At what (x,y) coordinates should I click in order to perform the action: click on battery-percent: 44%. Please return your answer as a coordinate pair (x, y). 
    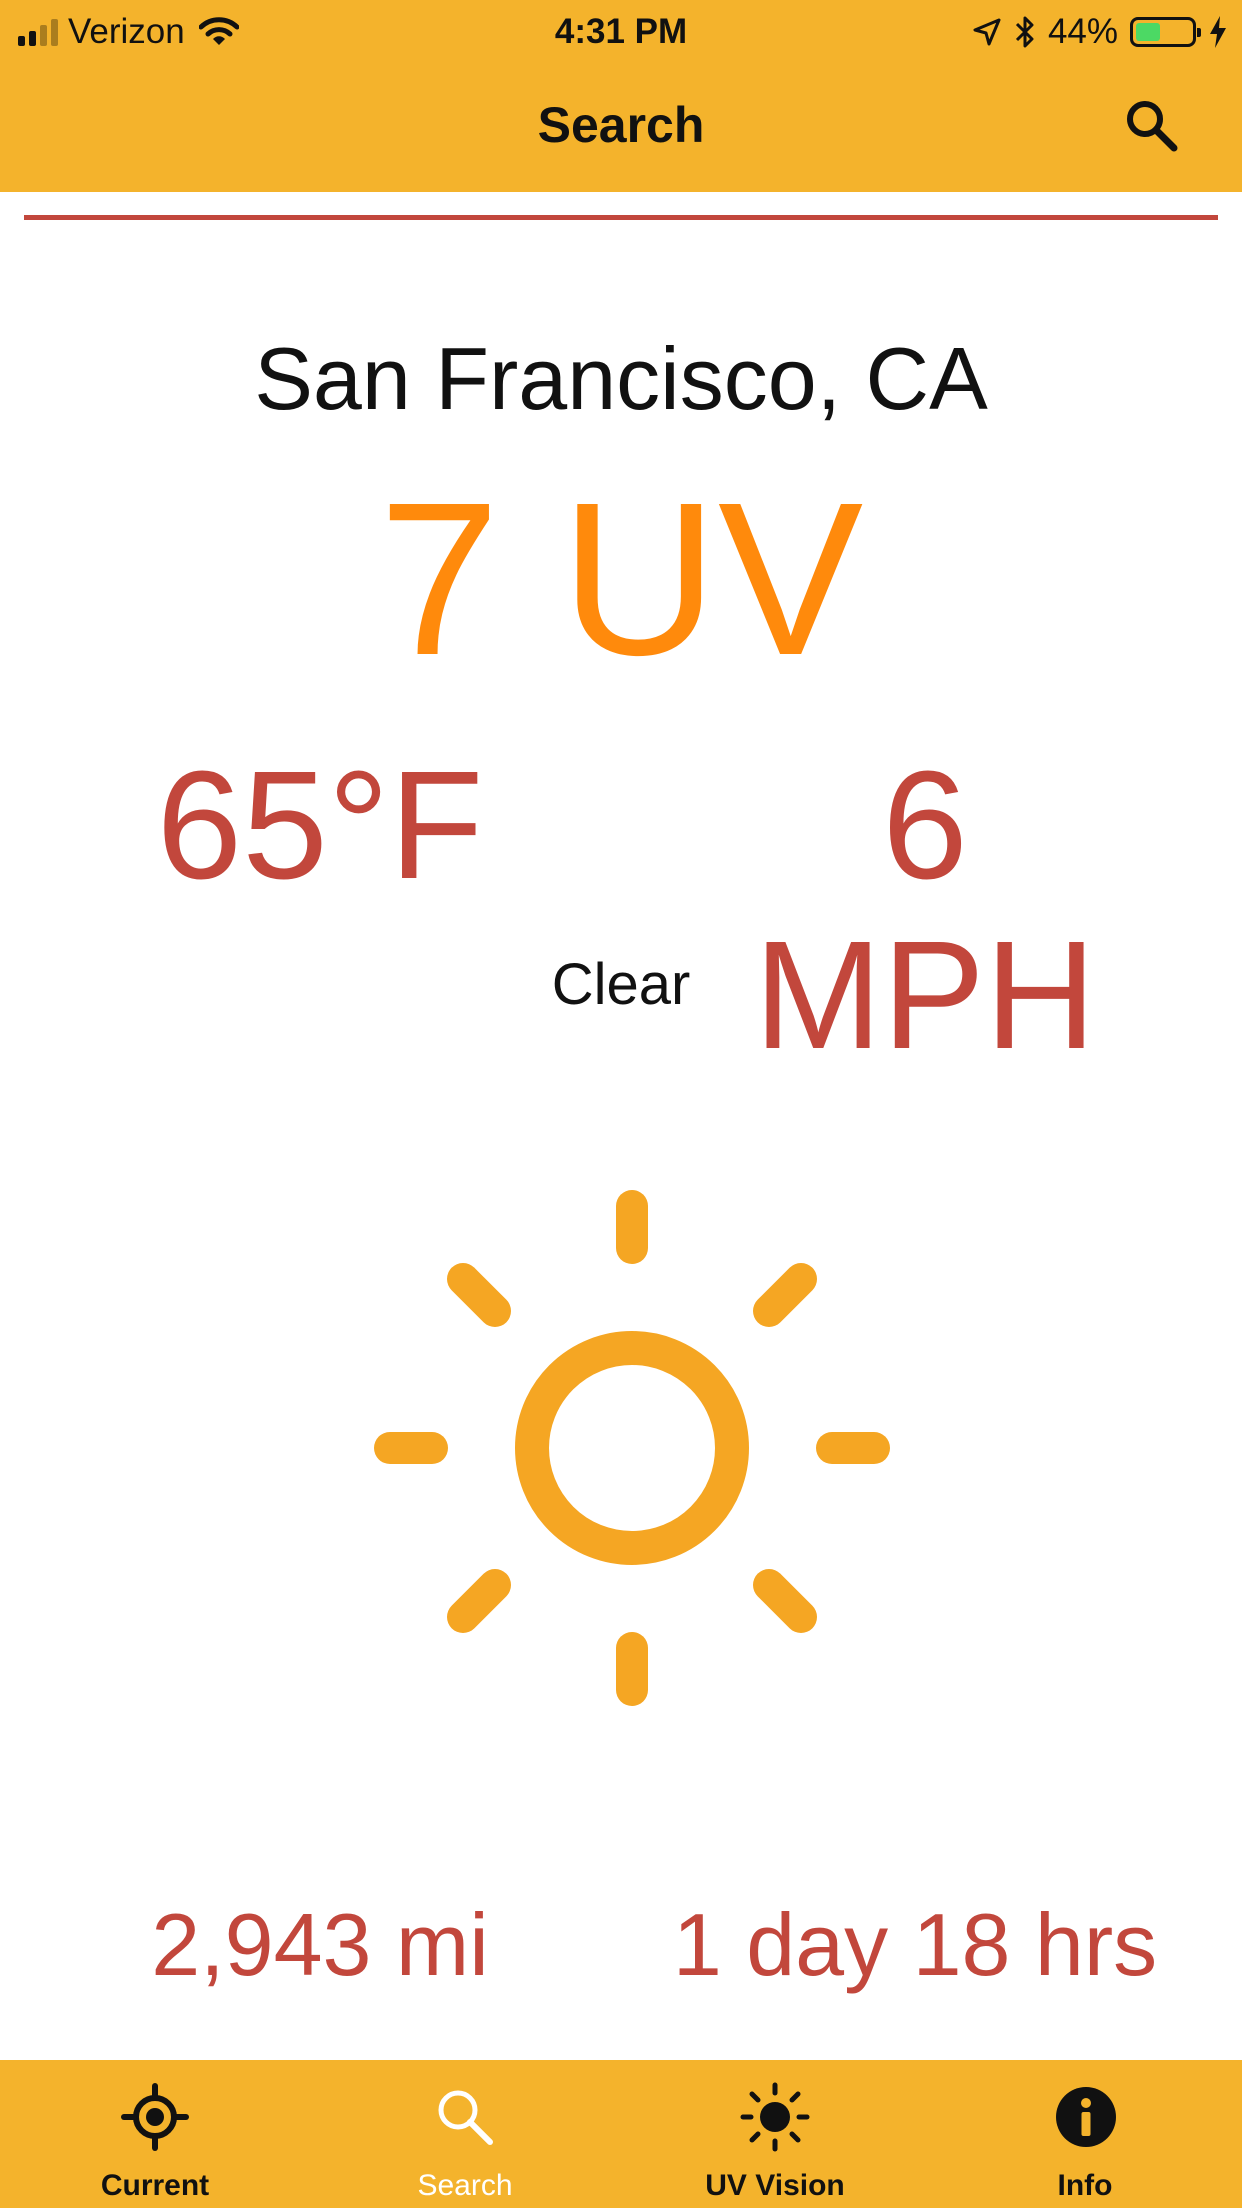
    Looking at the image, I should click on (1082, 31).